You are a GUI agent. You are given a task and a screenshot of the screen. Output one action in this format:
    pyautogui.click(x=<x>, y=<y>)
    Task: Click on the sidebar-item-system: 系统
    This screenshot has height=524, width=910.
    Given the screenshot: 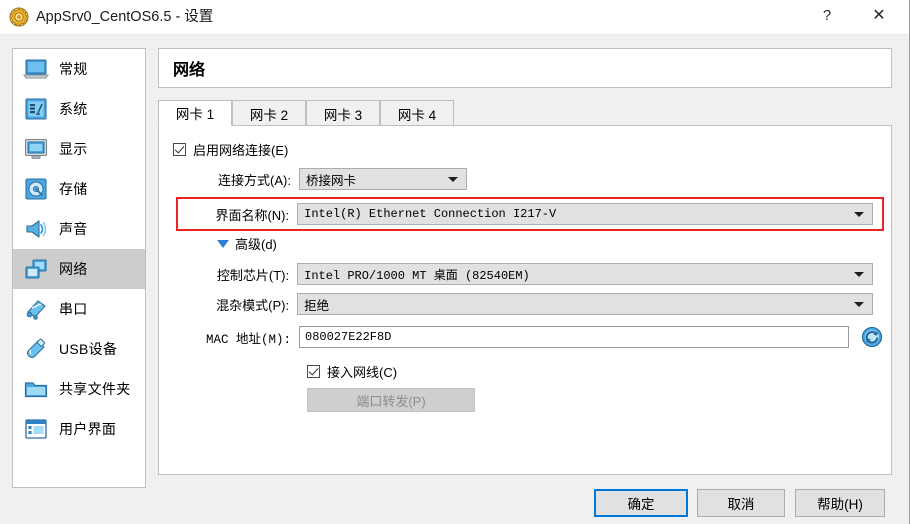 What is the action you would take?
    pyautogui.click(x=79, y=109)
    